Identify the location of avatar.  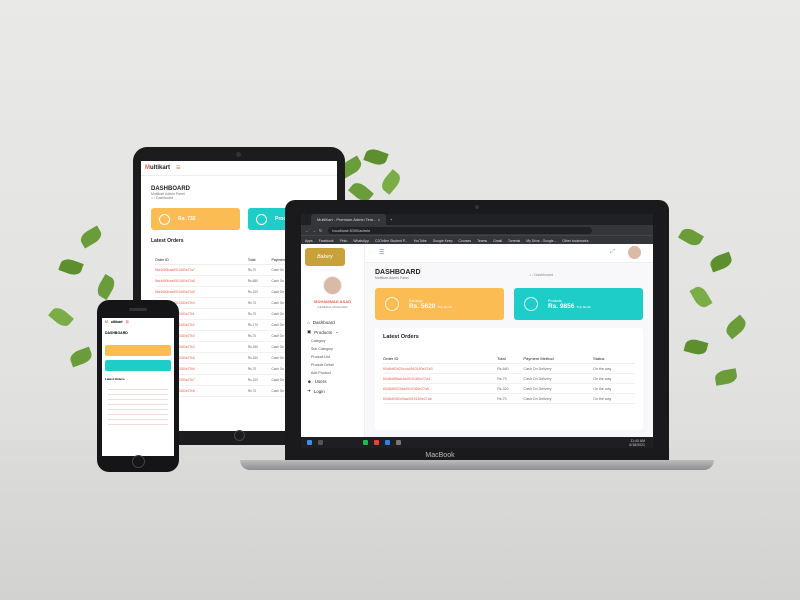
(332, 285).